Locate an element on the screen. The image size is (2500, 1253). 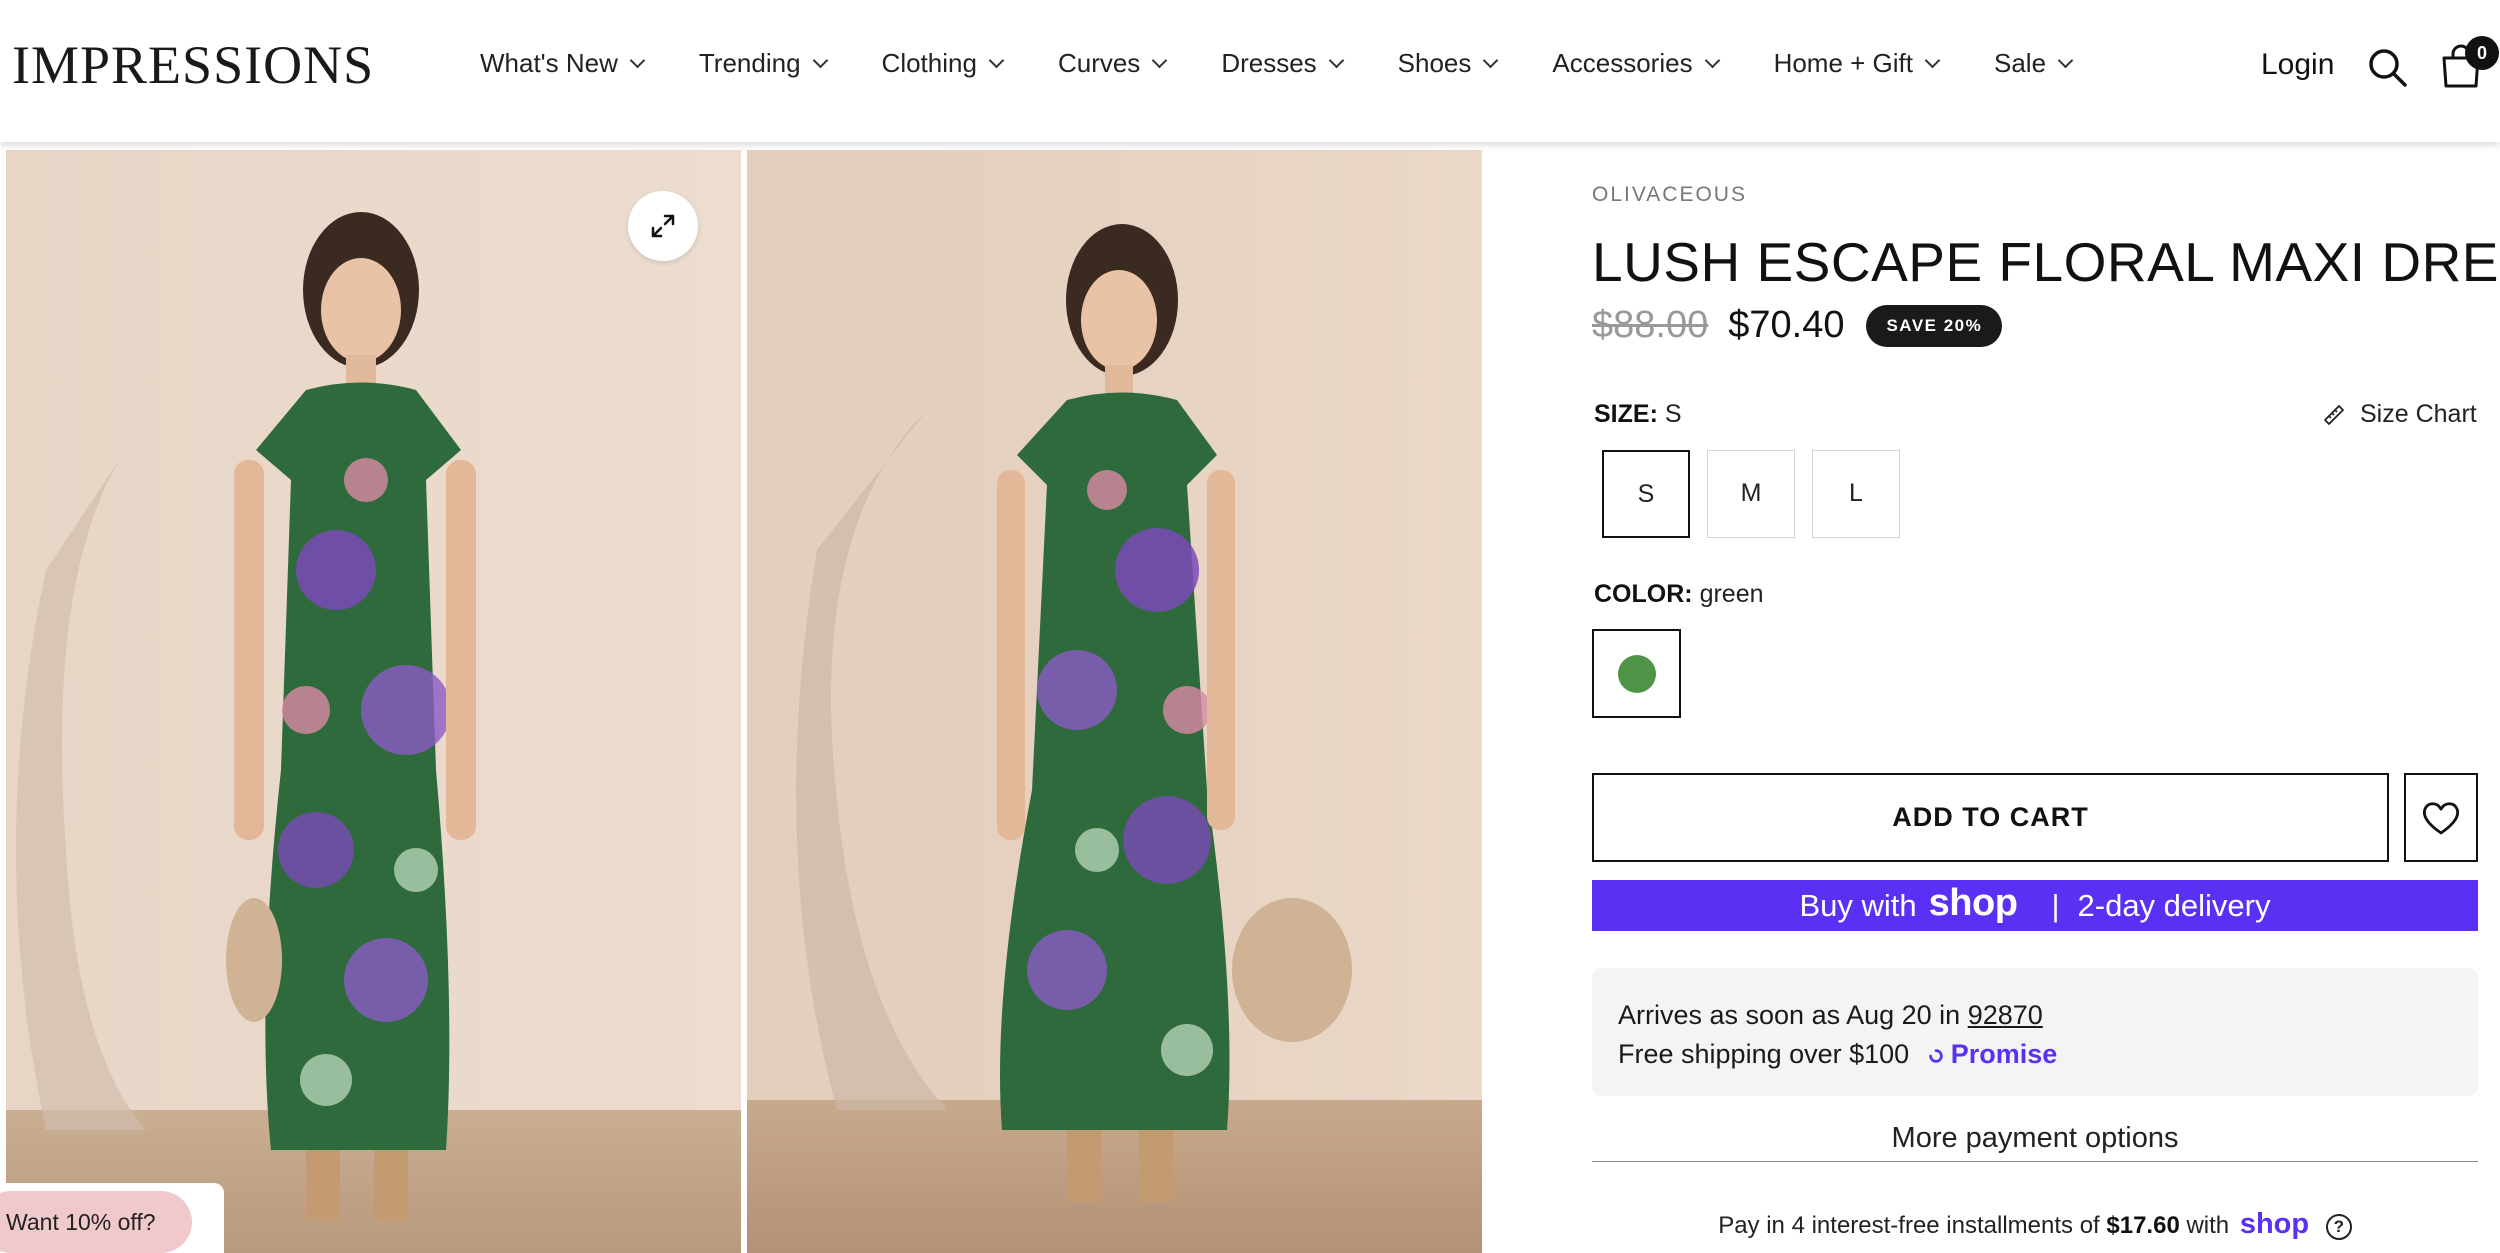
nav-item-curves: Curves is located at coordinates (1112, 63).